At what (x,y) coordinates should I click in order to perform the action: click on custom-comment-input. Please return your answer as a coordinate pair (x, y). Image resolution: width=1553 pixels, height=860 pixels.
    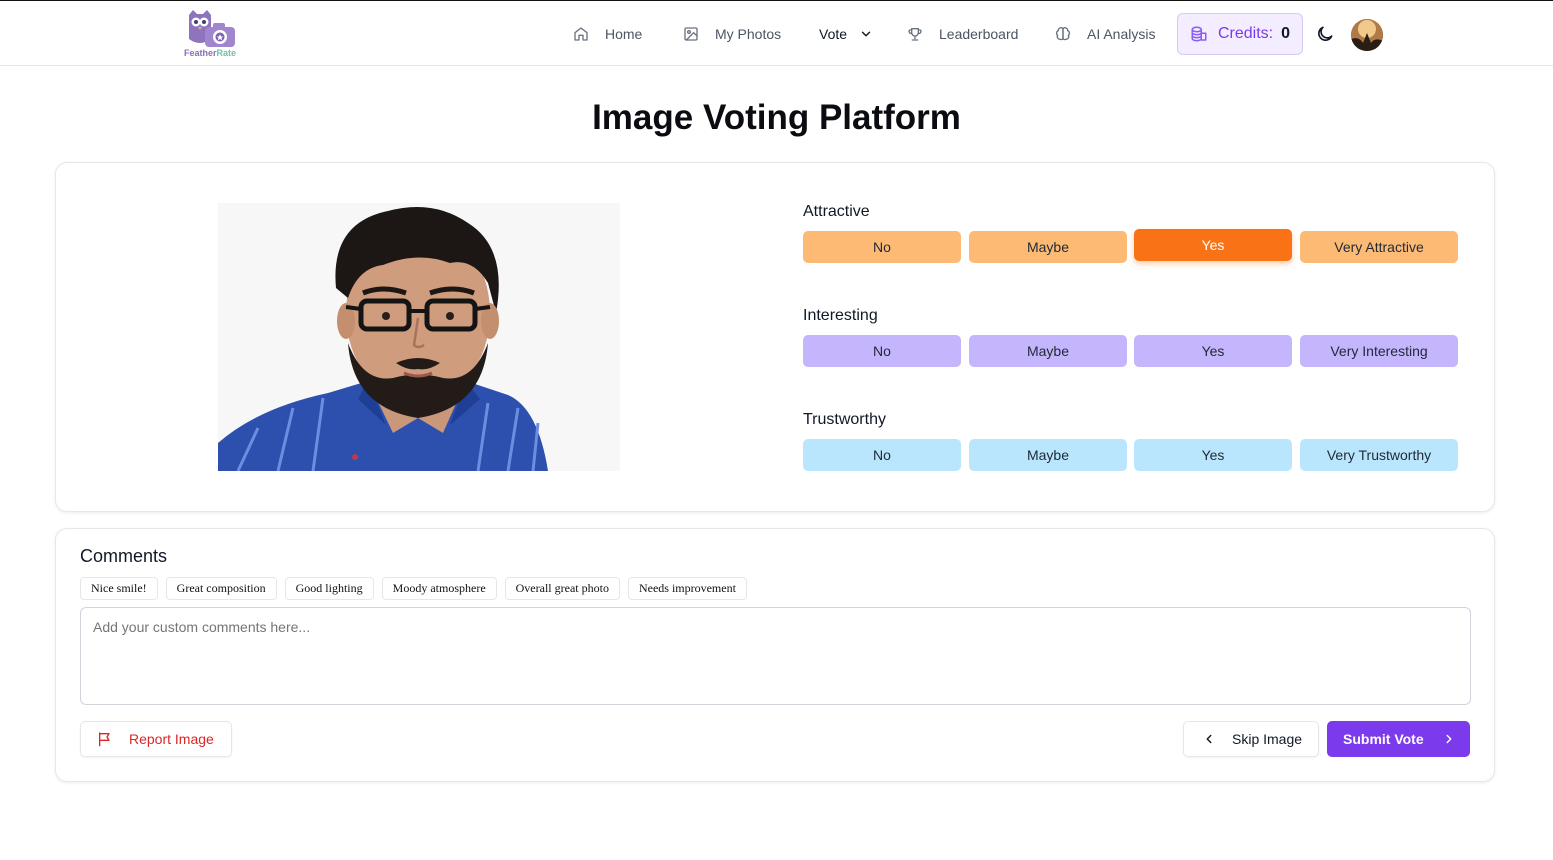
    Looking at the image, I should click on (775, 656).